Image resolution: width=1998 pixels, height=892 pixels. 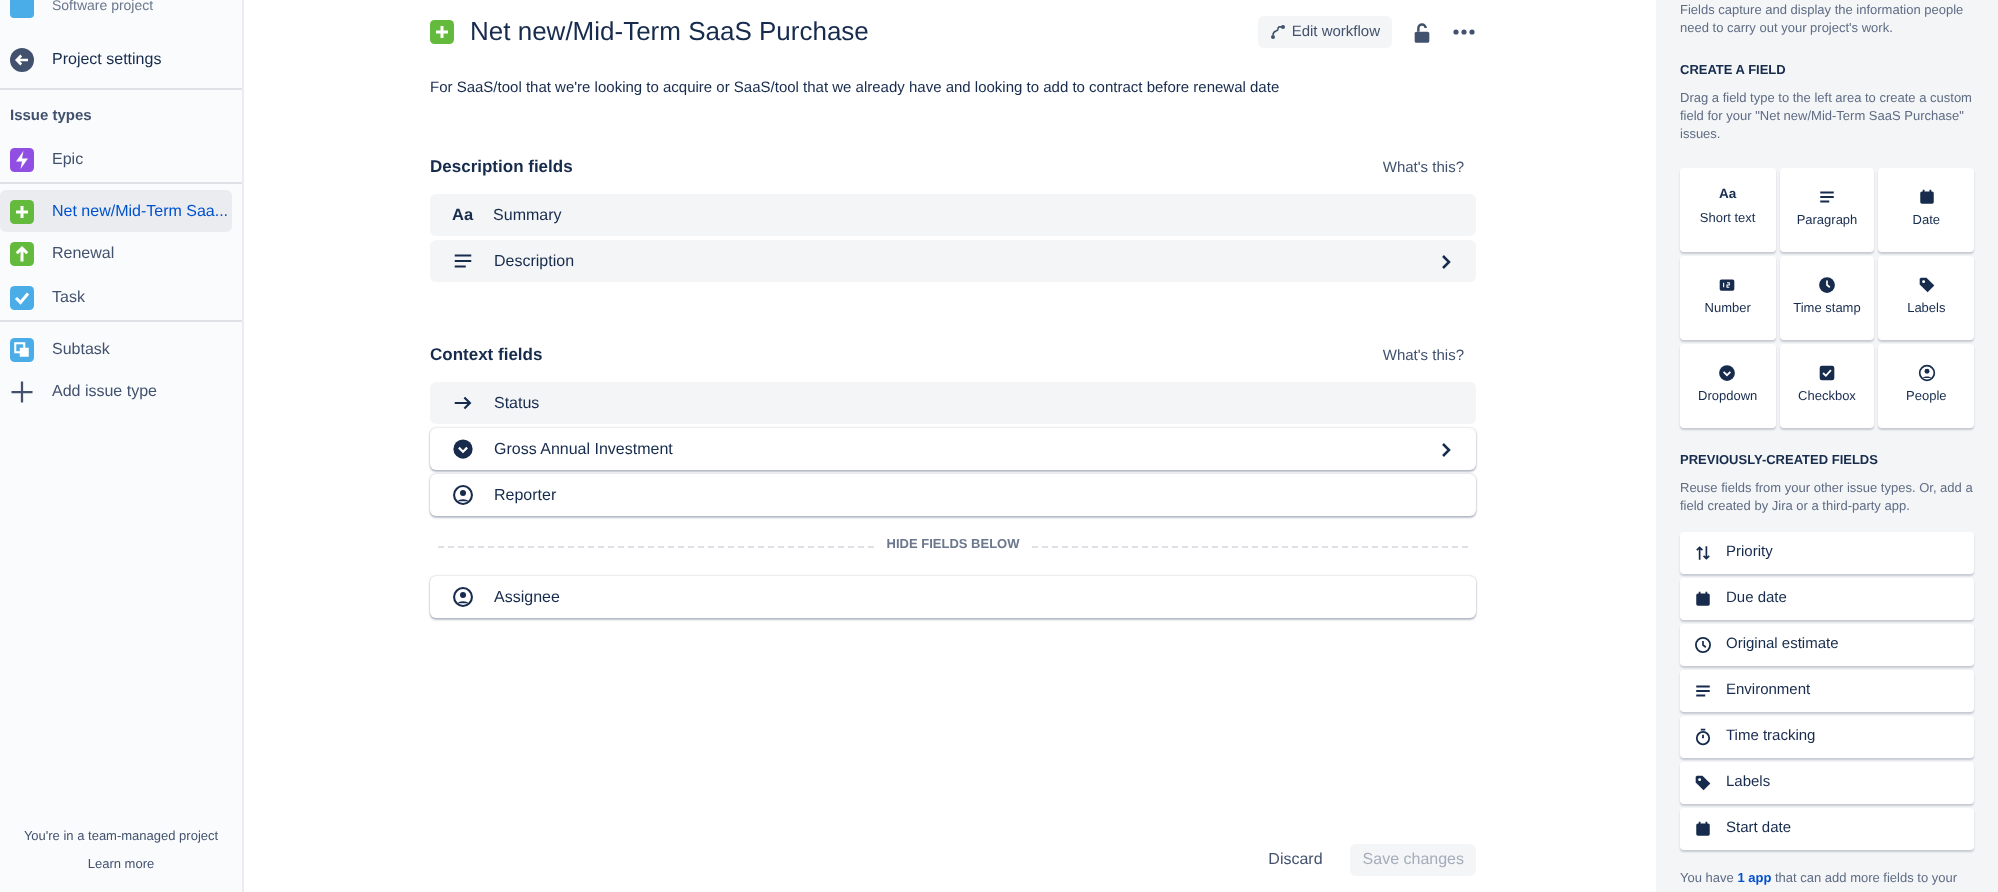 What do you see at coordinates (953, 215) in the screenshot?
I see `field-row: Aa Summary` at bounding box center [953, 215].